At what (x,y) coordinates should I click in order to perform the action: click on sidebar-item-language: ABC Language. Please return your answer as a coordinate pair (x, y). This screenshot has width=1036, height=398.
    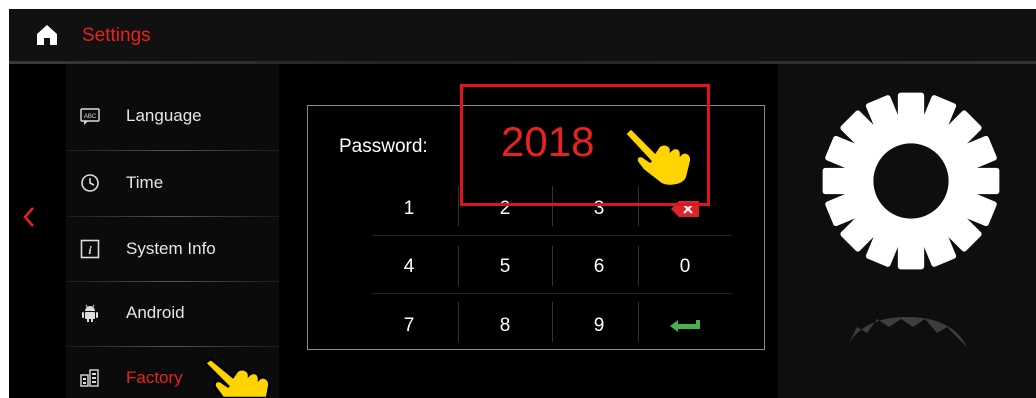
    Looking at the image, I should click on (172, 116).